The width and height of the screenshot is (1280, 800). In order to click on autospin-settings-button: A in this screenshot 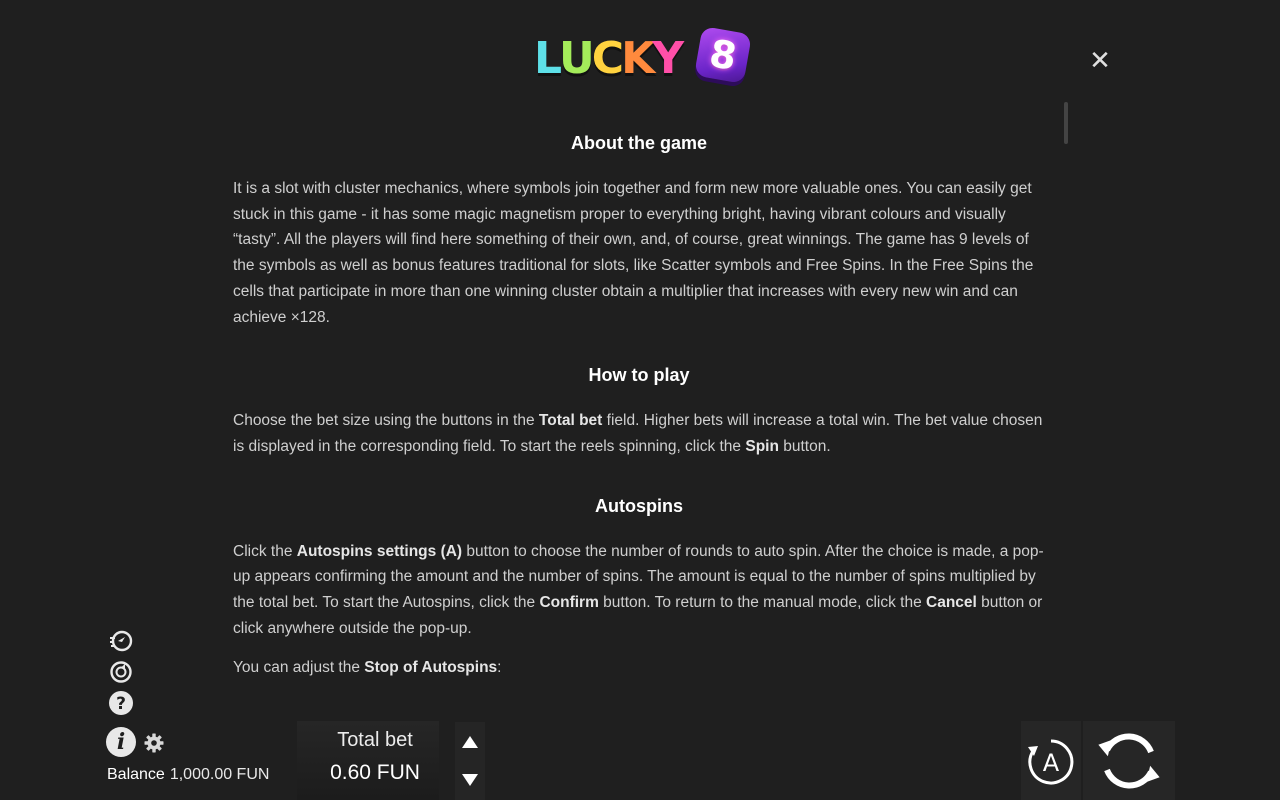, I will do `click(1051, 762)`.